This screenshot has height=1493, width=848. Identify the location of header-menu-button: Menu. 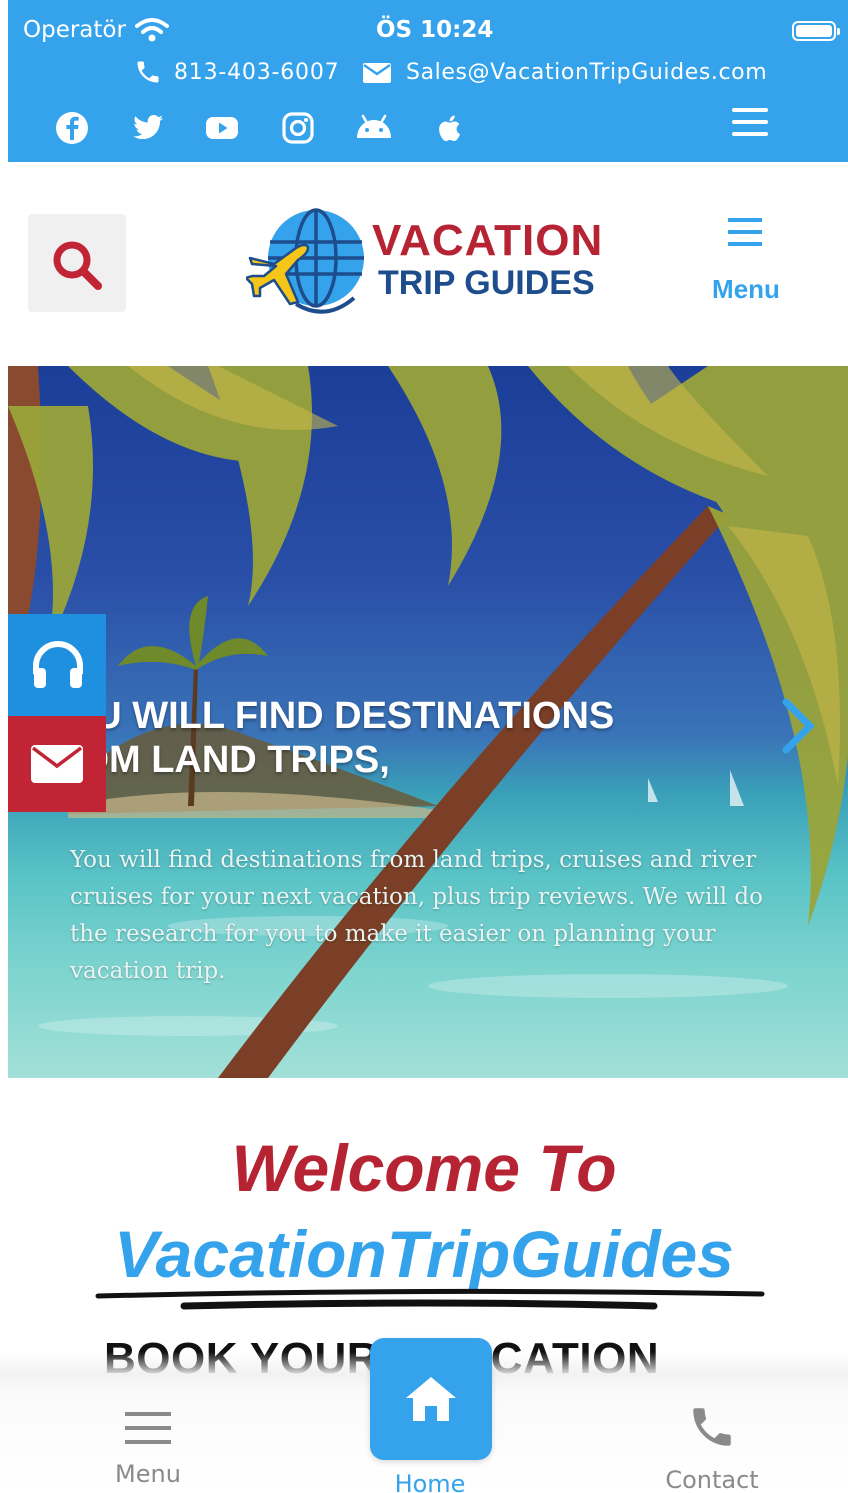
(746, 262).